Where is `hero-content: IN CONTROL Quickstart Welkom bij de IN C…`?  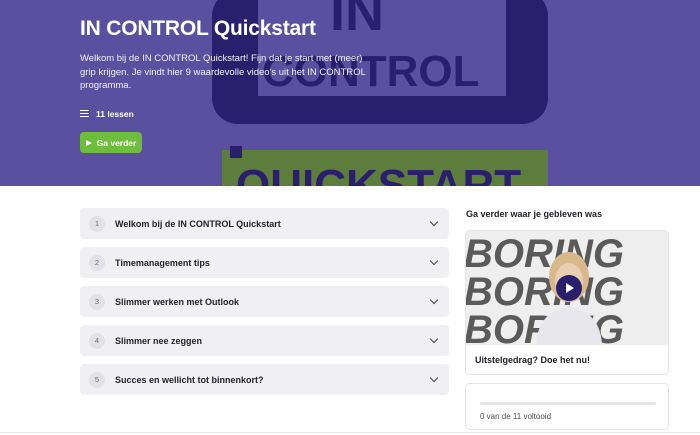 hero-content: IN CONTROL Quickstart Welkom bij de IN C… is located at coordinates (230, 67).